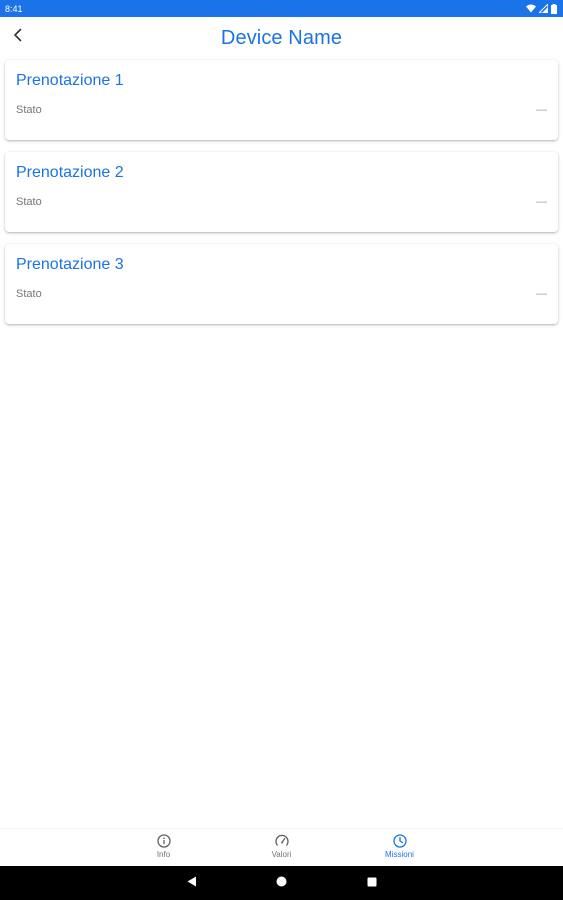 The image size is (563, 900). I want to click on speedometer-icon, so click(281, 841).